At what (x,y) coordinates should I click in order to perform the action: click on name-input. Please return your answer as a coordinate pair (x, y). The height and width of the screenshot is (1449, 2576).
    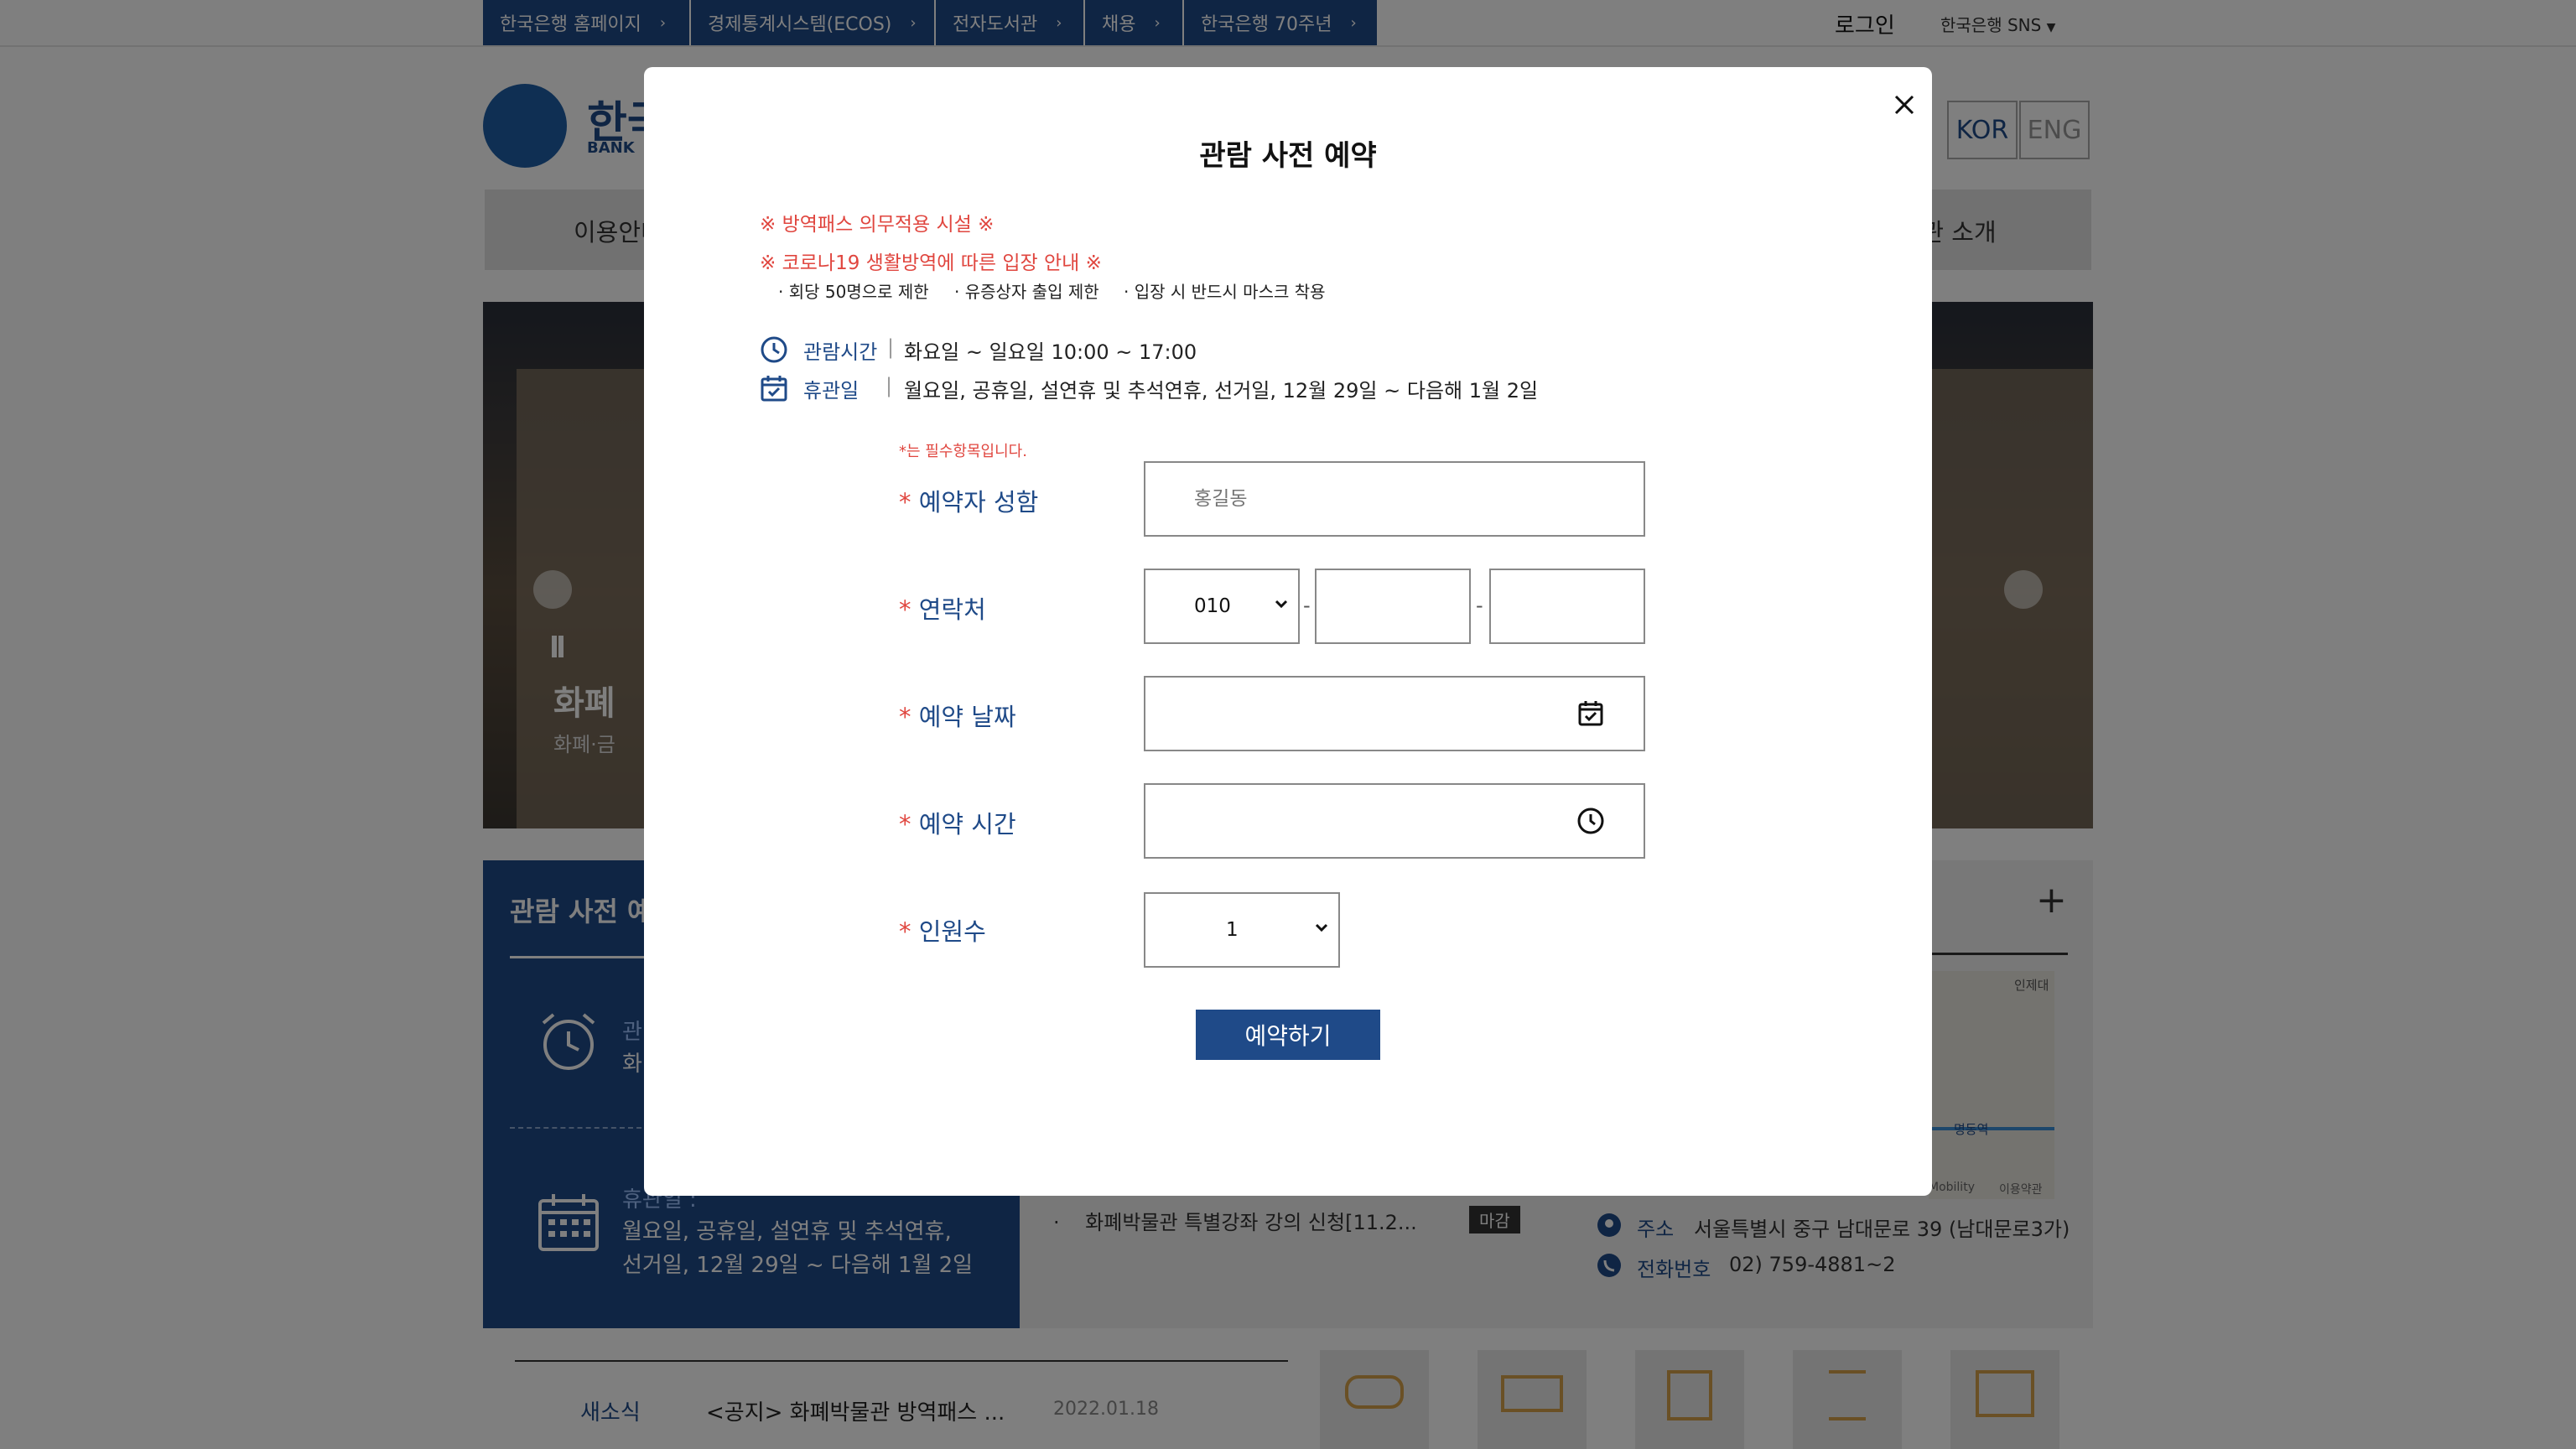
    Looking at the image, I should click on (1394, 499).